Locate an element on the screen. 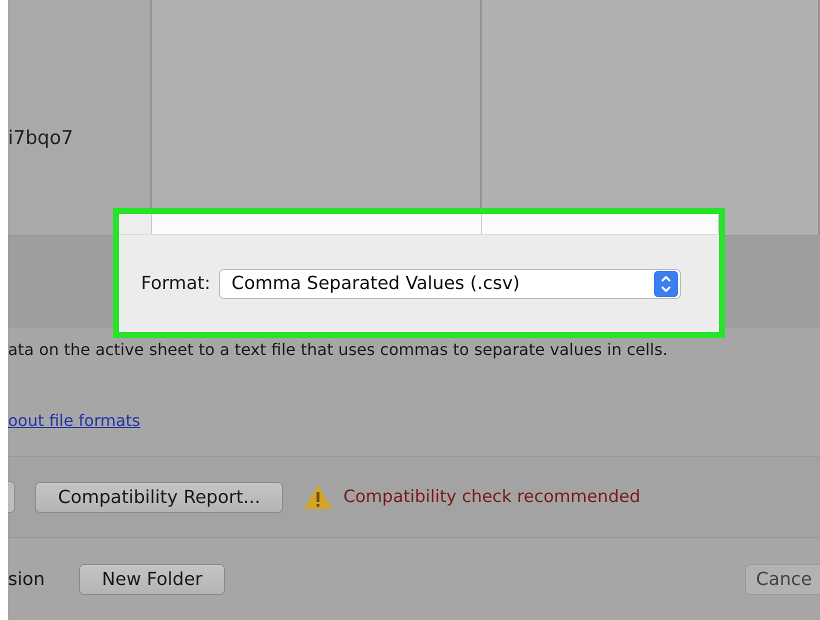  list-cell is located at coordinates (135, 224).